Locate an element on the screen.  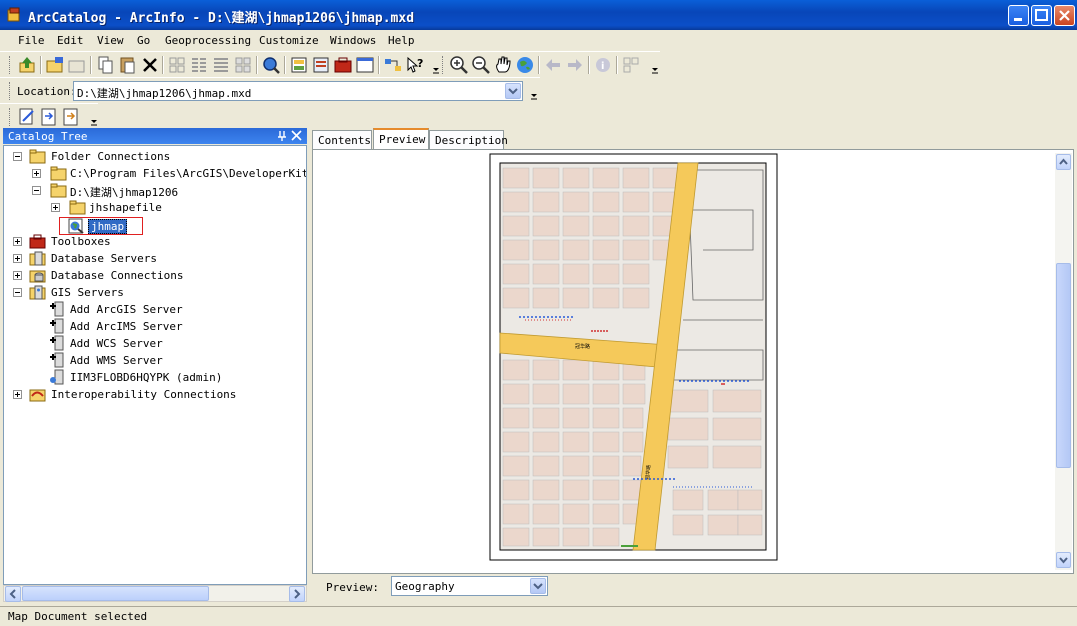
import-metadata-icon is located at coordinates (49, 117).